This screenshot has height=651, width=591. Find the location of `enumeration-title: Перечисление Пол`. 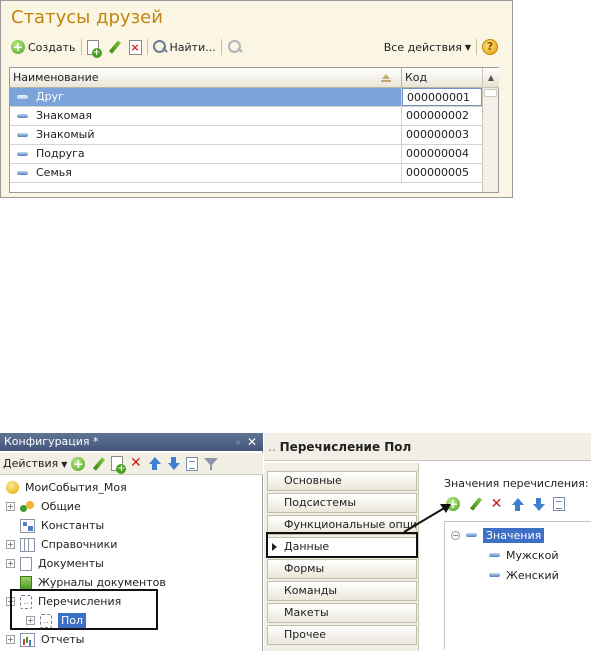

enumeration-title: Перечисление Пол is located at coordinates (345, 447).